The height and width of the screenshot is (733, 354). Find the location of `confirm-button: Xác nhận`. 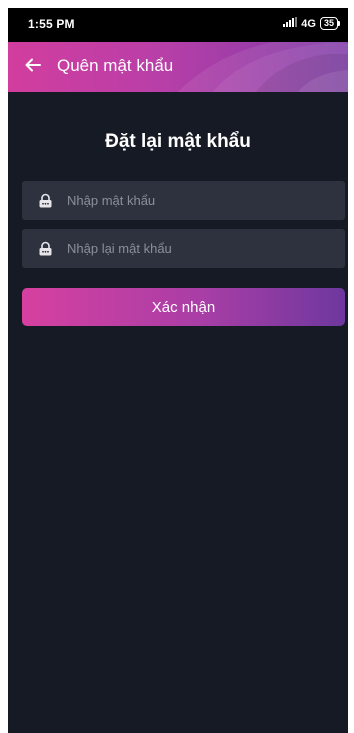

confirm-button: Xác nhận is located at coordinates (183, 307).